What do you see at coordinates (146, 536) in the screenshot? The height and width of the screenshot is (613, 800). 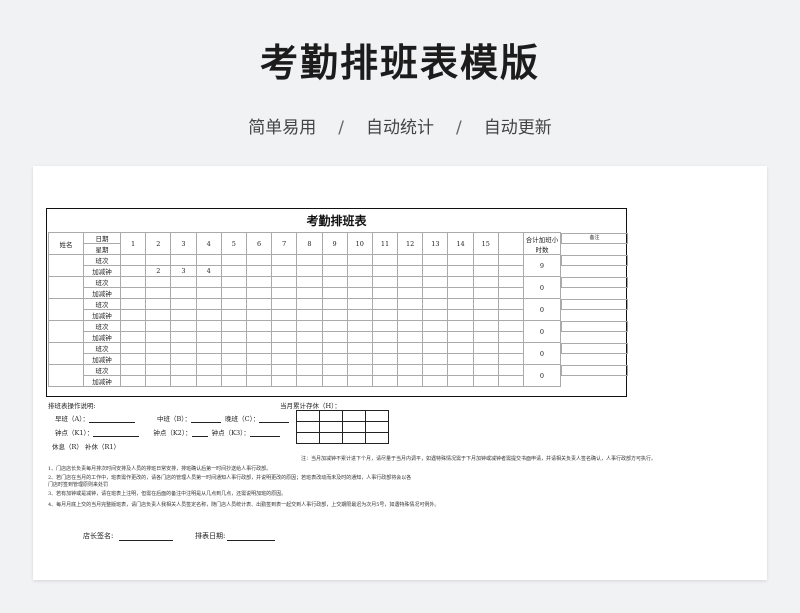 I see `manager-signature-field` at bounding box center [146, 536].